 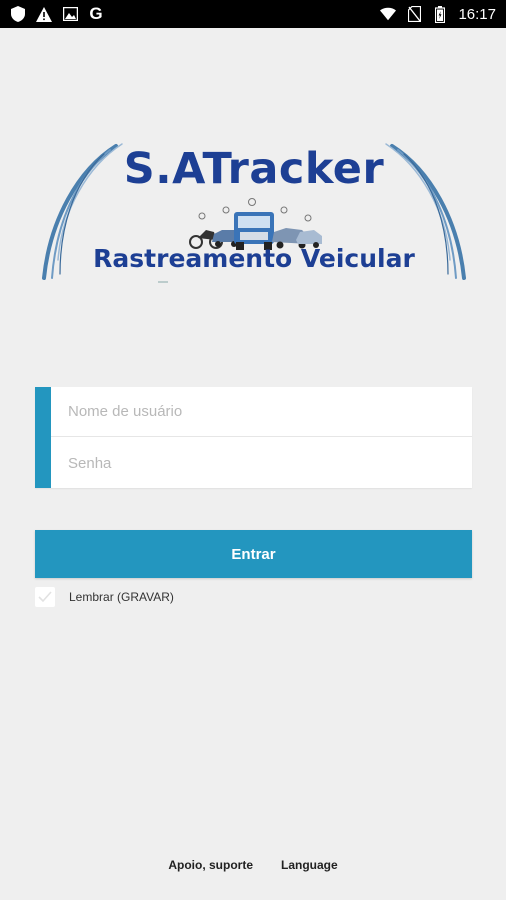 I want to click on remember-label: Lembrar (GRAVAR), so click(x=121, y=597).